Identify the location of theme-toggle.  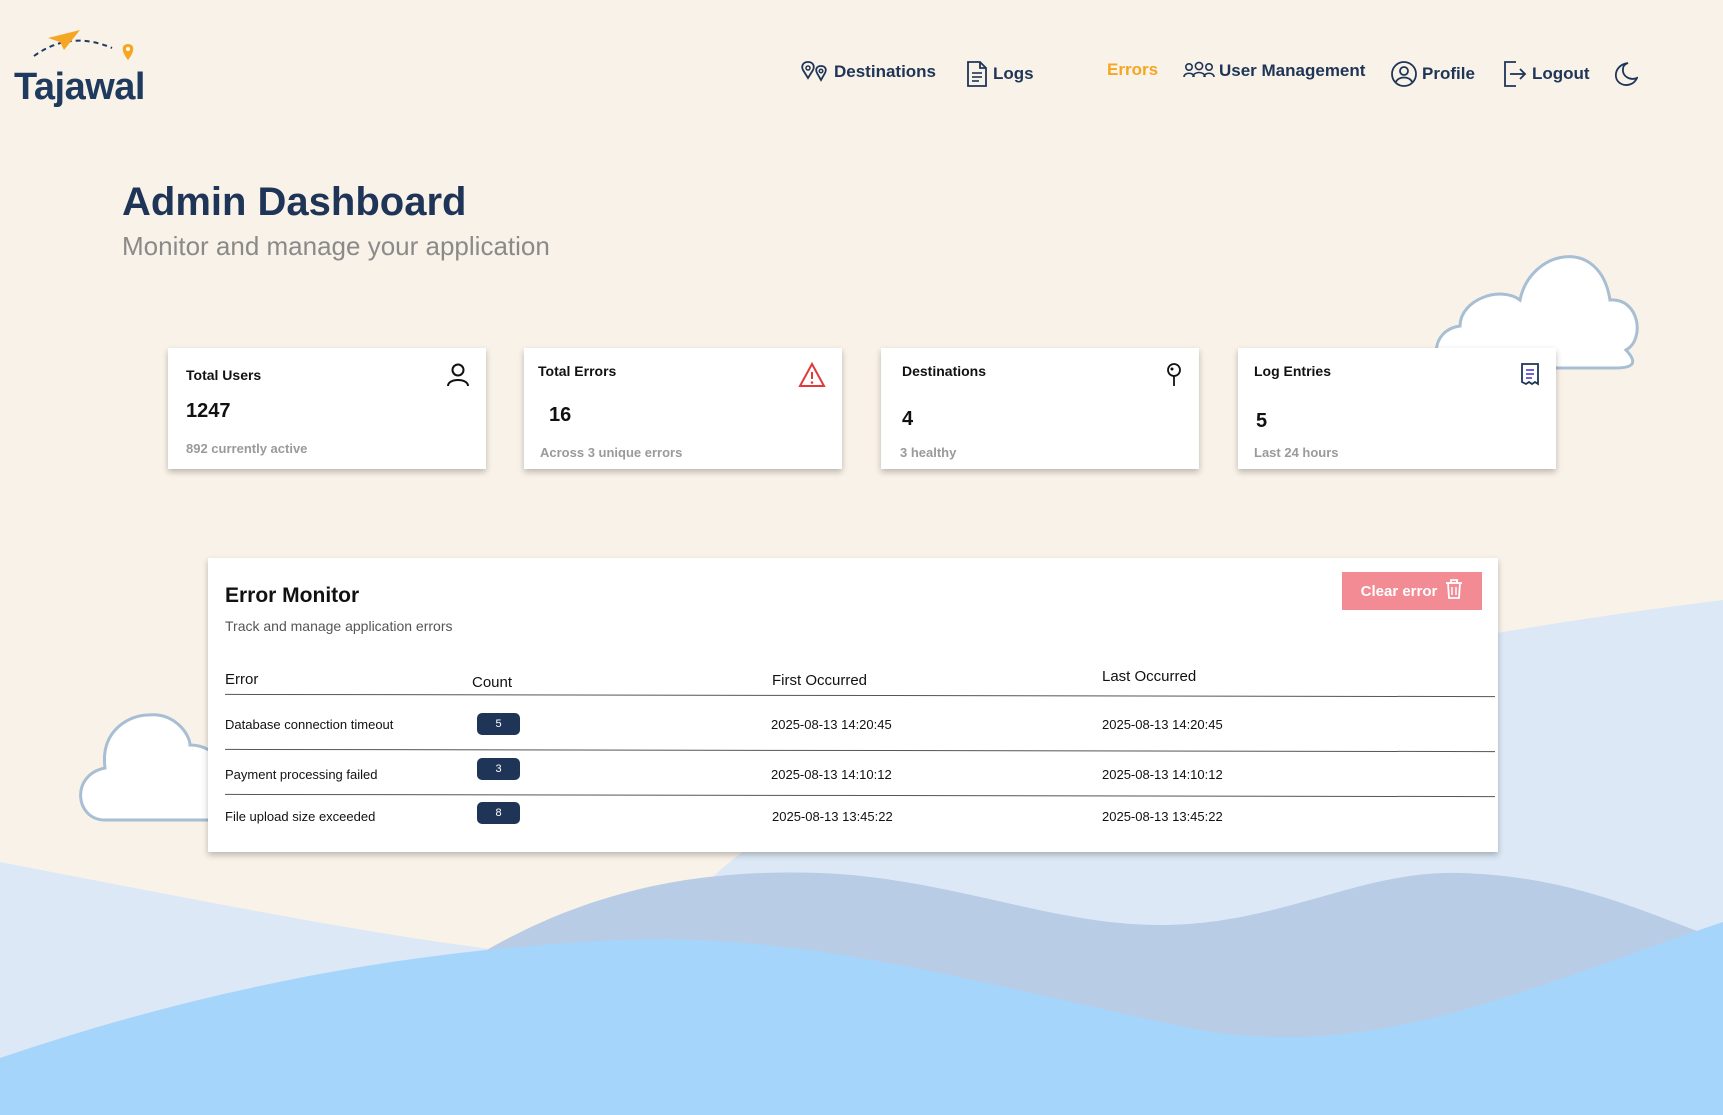
(1624, 74).